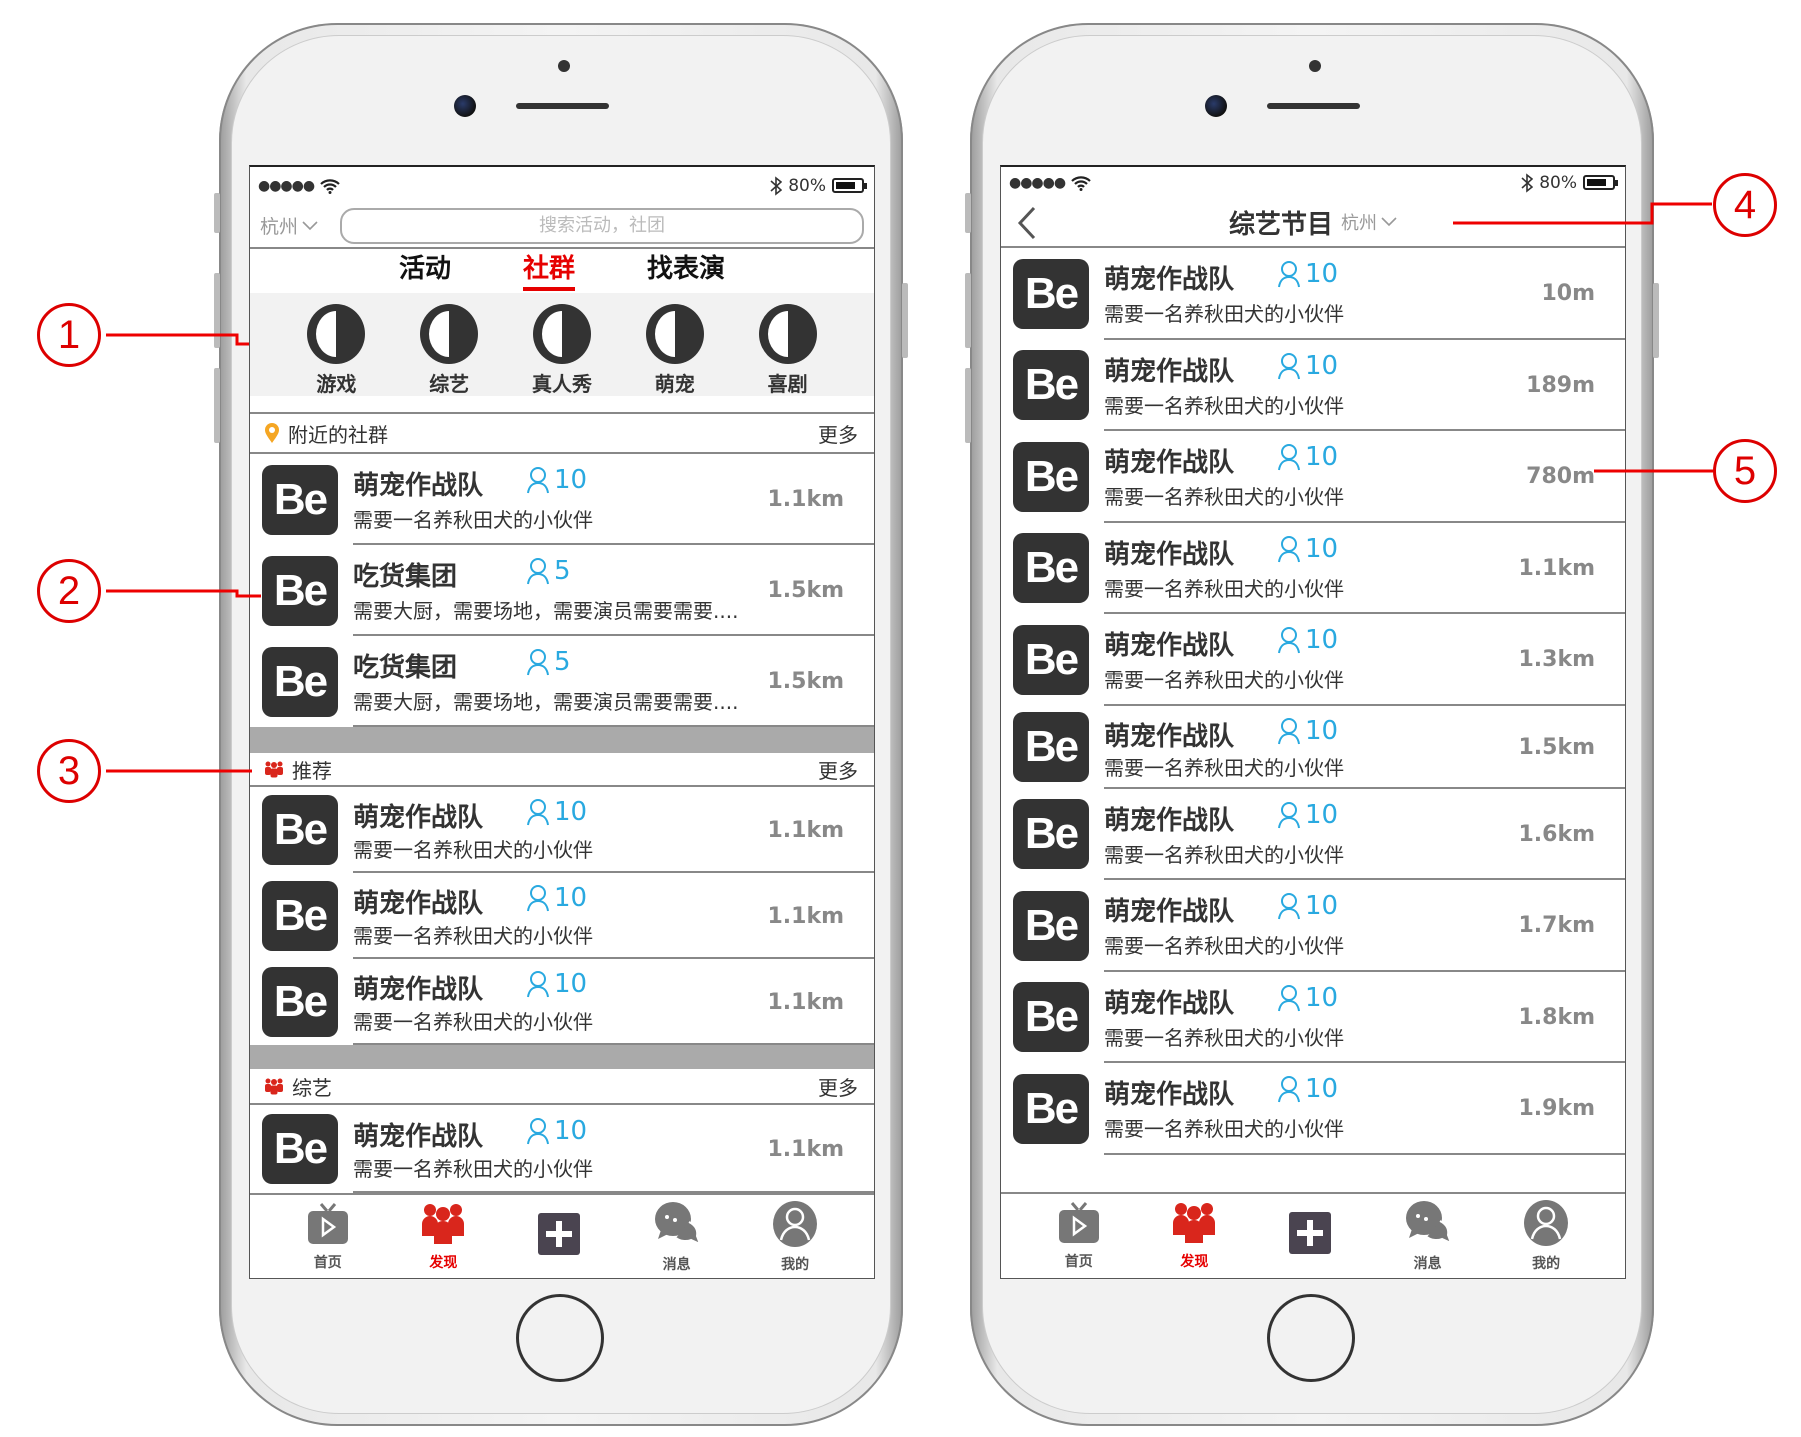 Image resolution: width=1801 pixels, height=1437 pixels. I want to click on annotation-marker-5: 5, so click(1745, 471).